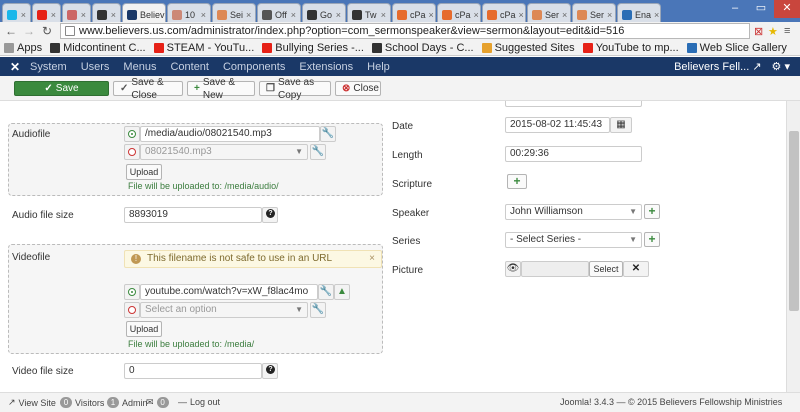 This screenshot has height=412, width=800. I want to click on admin-indicator: 1 Admin, so click(127, 402).